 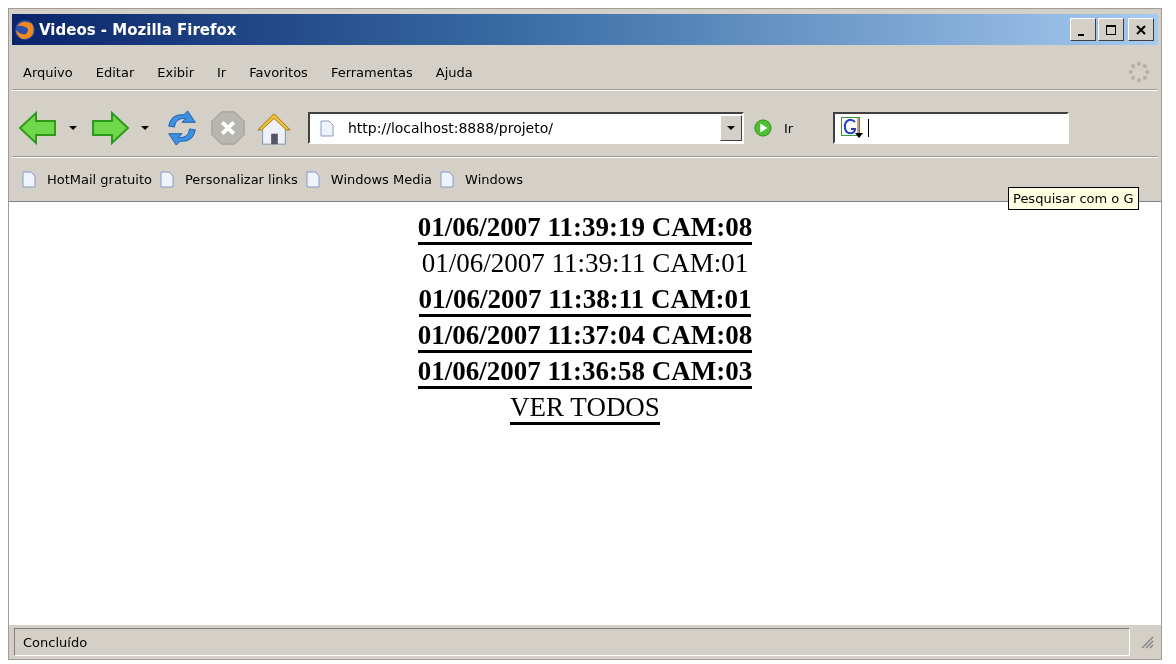 What do you see at coordinates (87, 179) in the screenshot?
I see `bookmark-link: HotMail gratuito` at bounding box center [87, 179].